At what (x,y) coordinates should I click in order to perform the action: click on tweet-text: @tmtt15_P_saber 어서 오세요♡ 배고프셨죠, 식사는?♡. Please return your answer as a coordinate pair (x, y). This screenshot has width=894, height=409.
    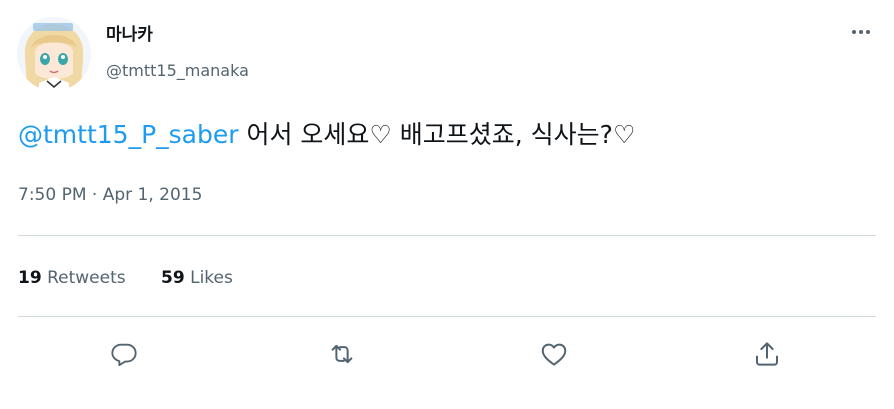
    Looking at the image, I should click on (326, 135).